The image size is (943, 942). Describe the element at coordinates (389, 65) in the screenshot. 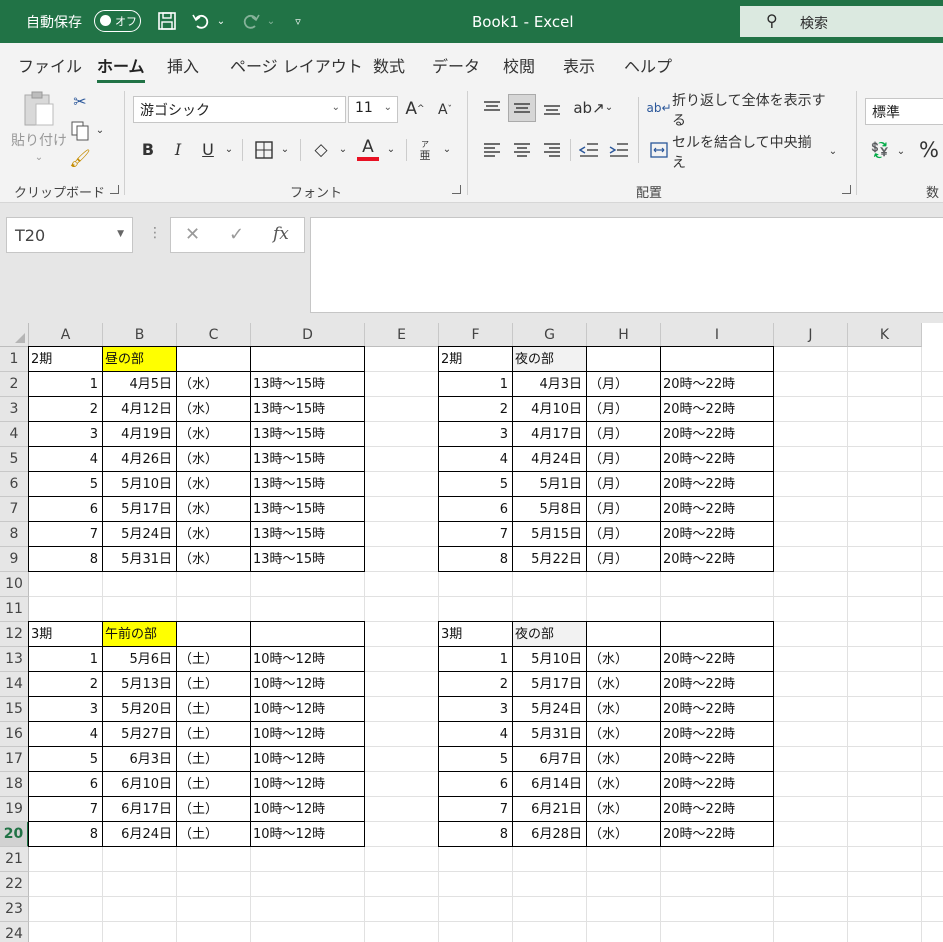

I see `tab-formulas: 数式` at that location.